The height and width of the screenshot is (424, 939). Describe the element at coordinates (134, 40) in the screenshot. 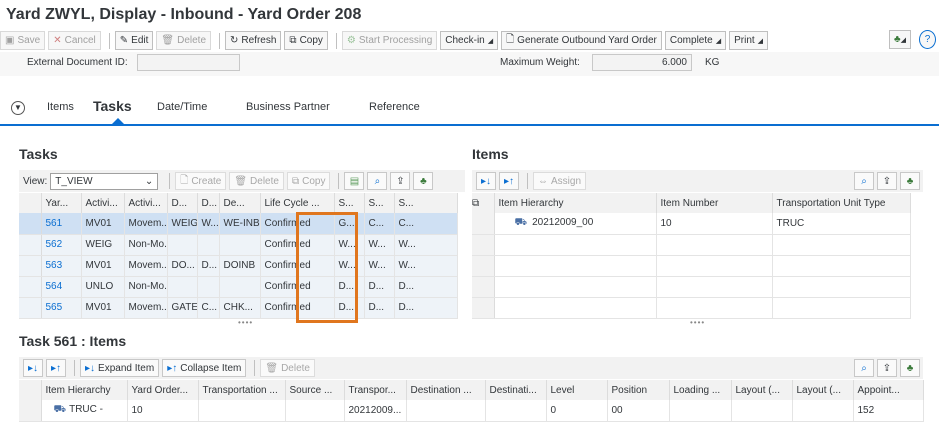

I see `edit-button: ✎ Edit` at that location.